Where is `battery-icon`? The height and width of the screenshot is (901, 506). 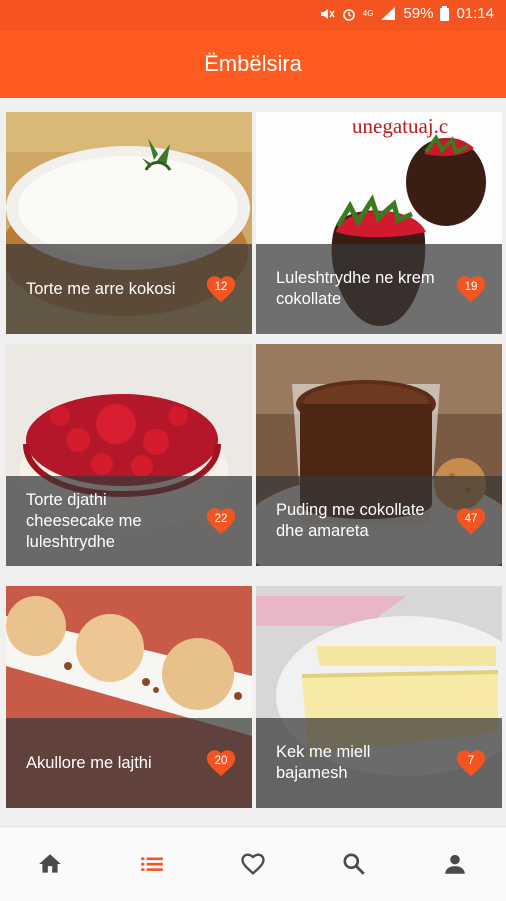
battery-icon is located at coordinates (445, 13).